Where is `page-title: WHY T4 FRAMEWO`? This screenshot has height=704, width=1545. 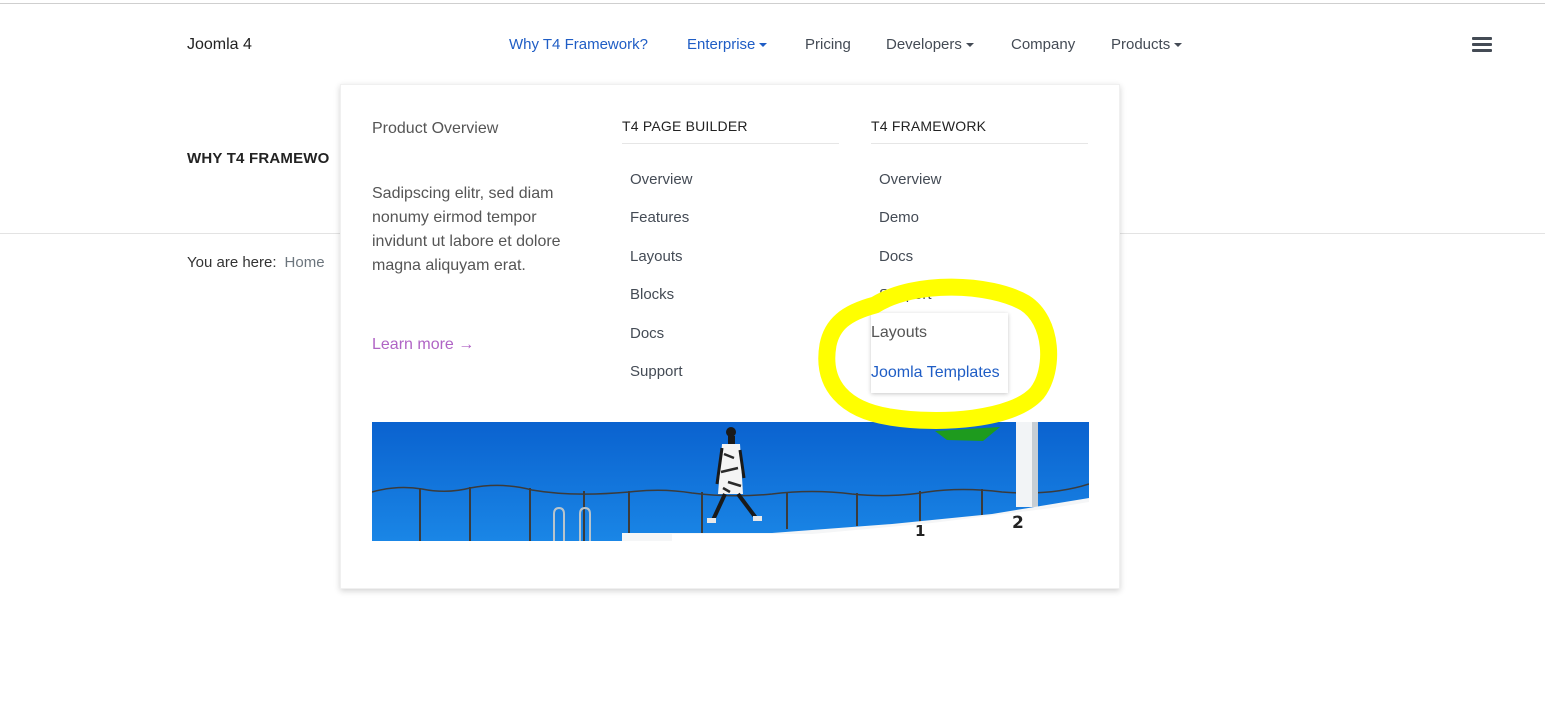 page-title: WHY T4 FRAMEWO is located at coordinates (258, 158).